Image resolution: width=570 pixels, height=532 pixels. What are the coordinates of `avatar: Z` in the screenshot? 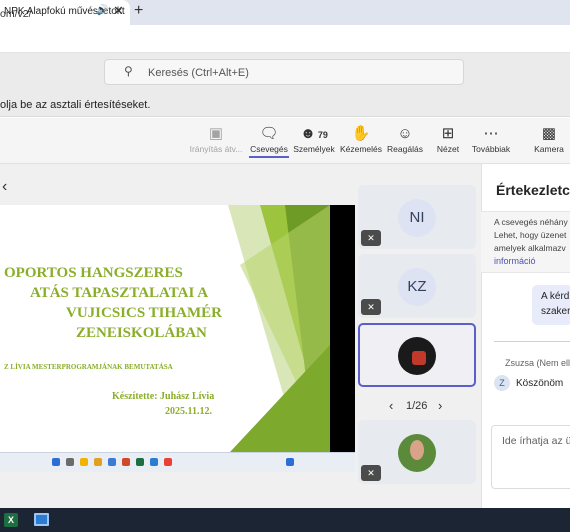 It's located at (502, 383).